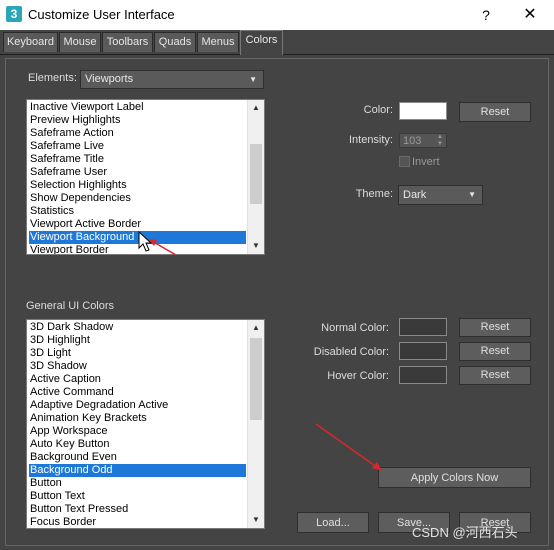  I want to click on annotation-arrow-bottom, so click(348, 447).